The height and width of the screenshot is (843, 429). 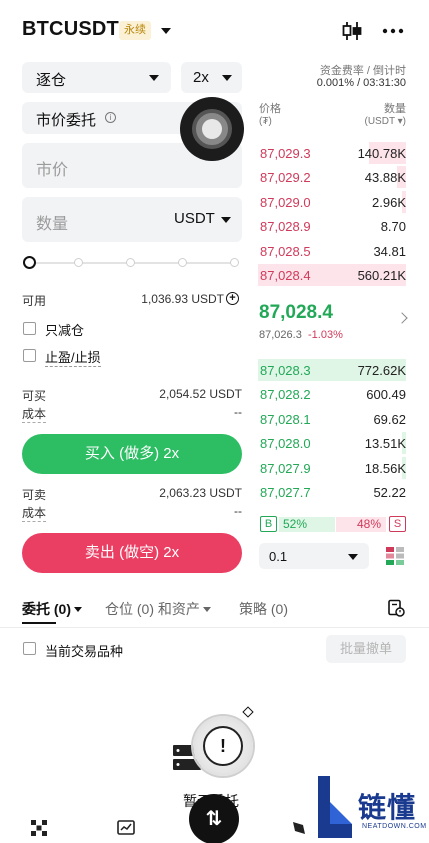 What do you see at coordinates (200, 493) in the screenshot?
I see `can-sell-value: 2,063.23 USDT` at bounding box center [200, 493].